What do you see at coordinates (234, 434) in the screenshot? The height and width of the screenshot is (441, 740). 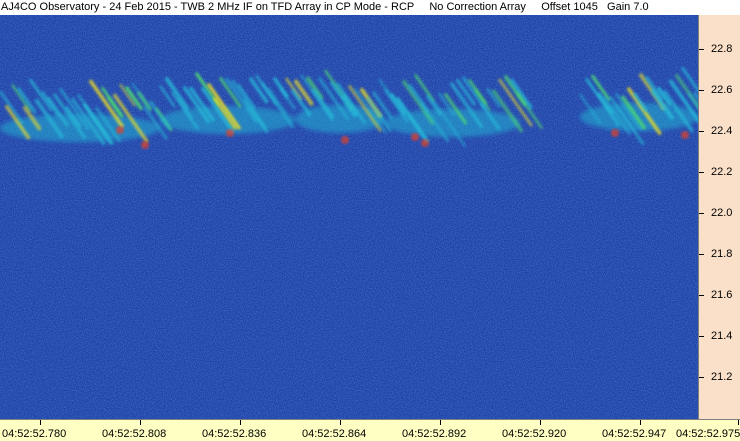 I see `time-tick-label: 04:52:52.836` at bounding box center [234, 434].